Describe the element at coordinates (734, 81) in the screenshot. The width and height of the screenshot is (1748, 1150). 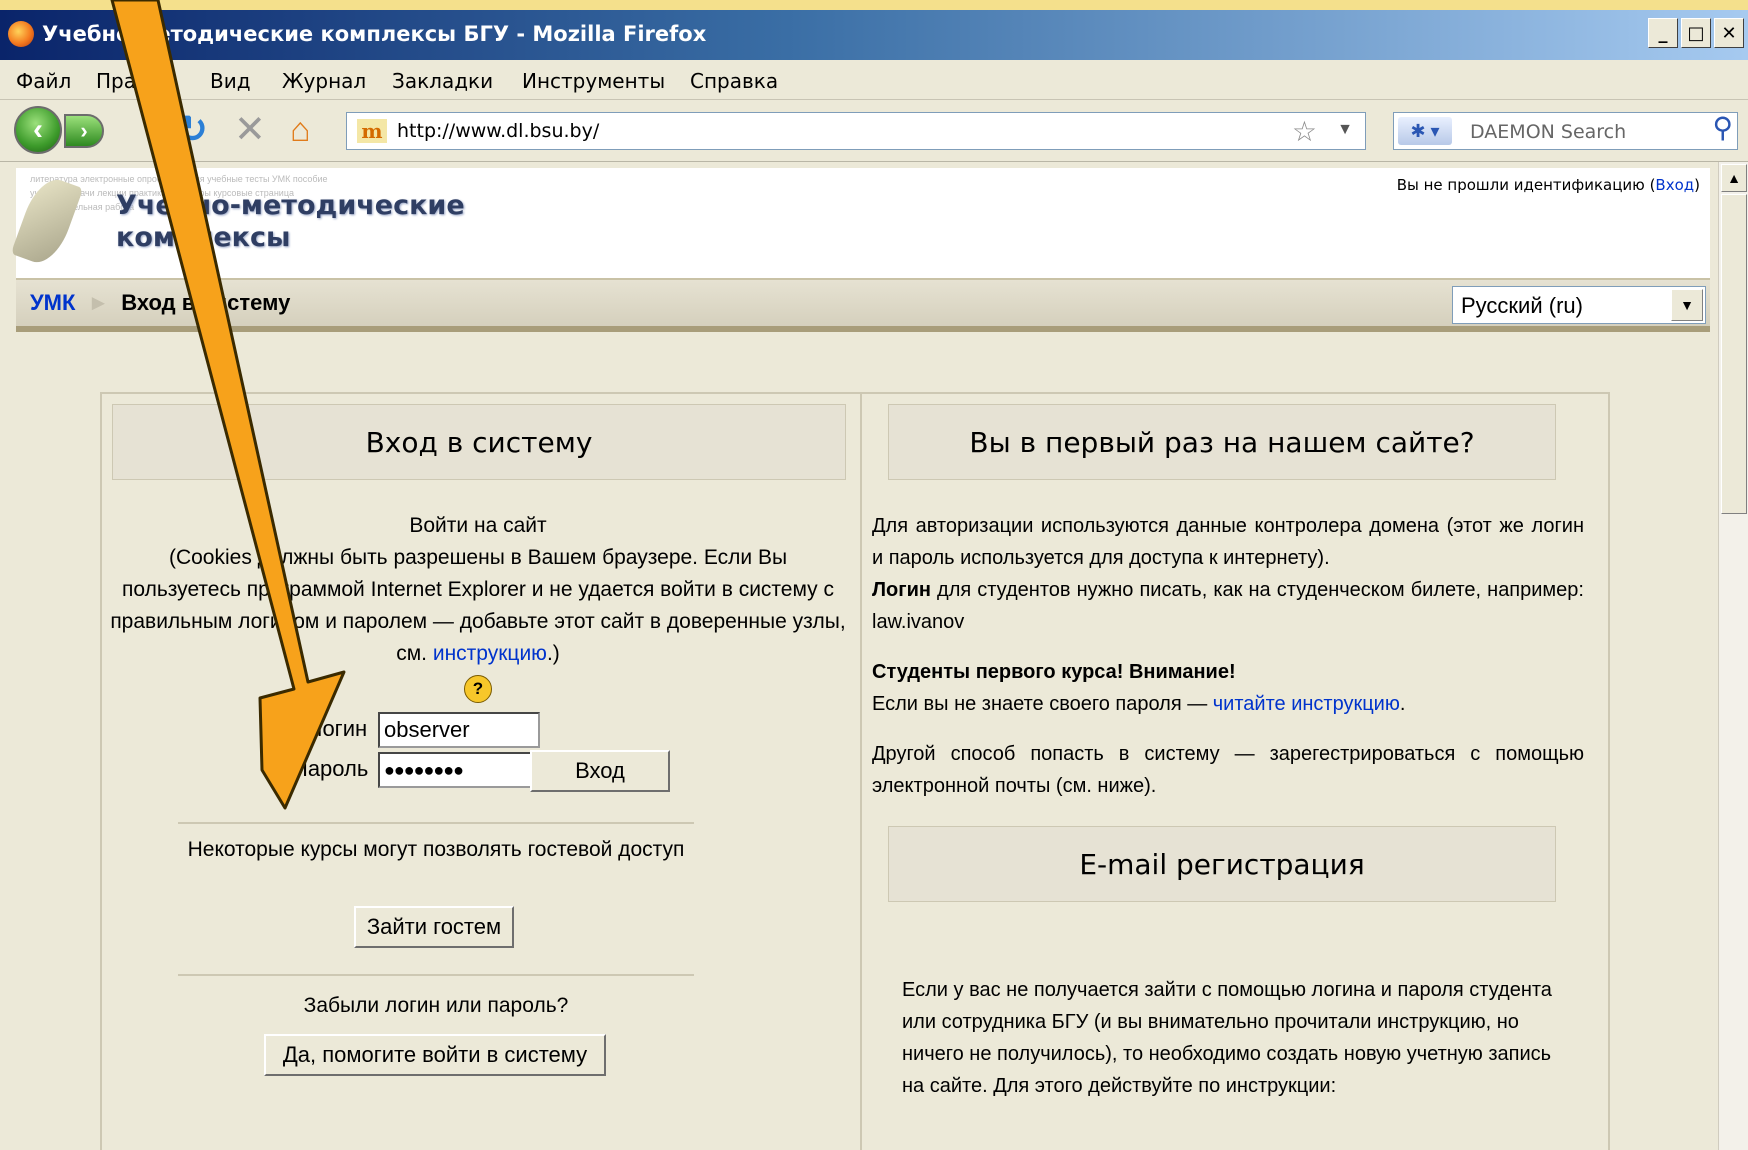
I see `menu-help: Справка` at that location.